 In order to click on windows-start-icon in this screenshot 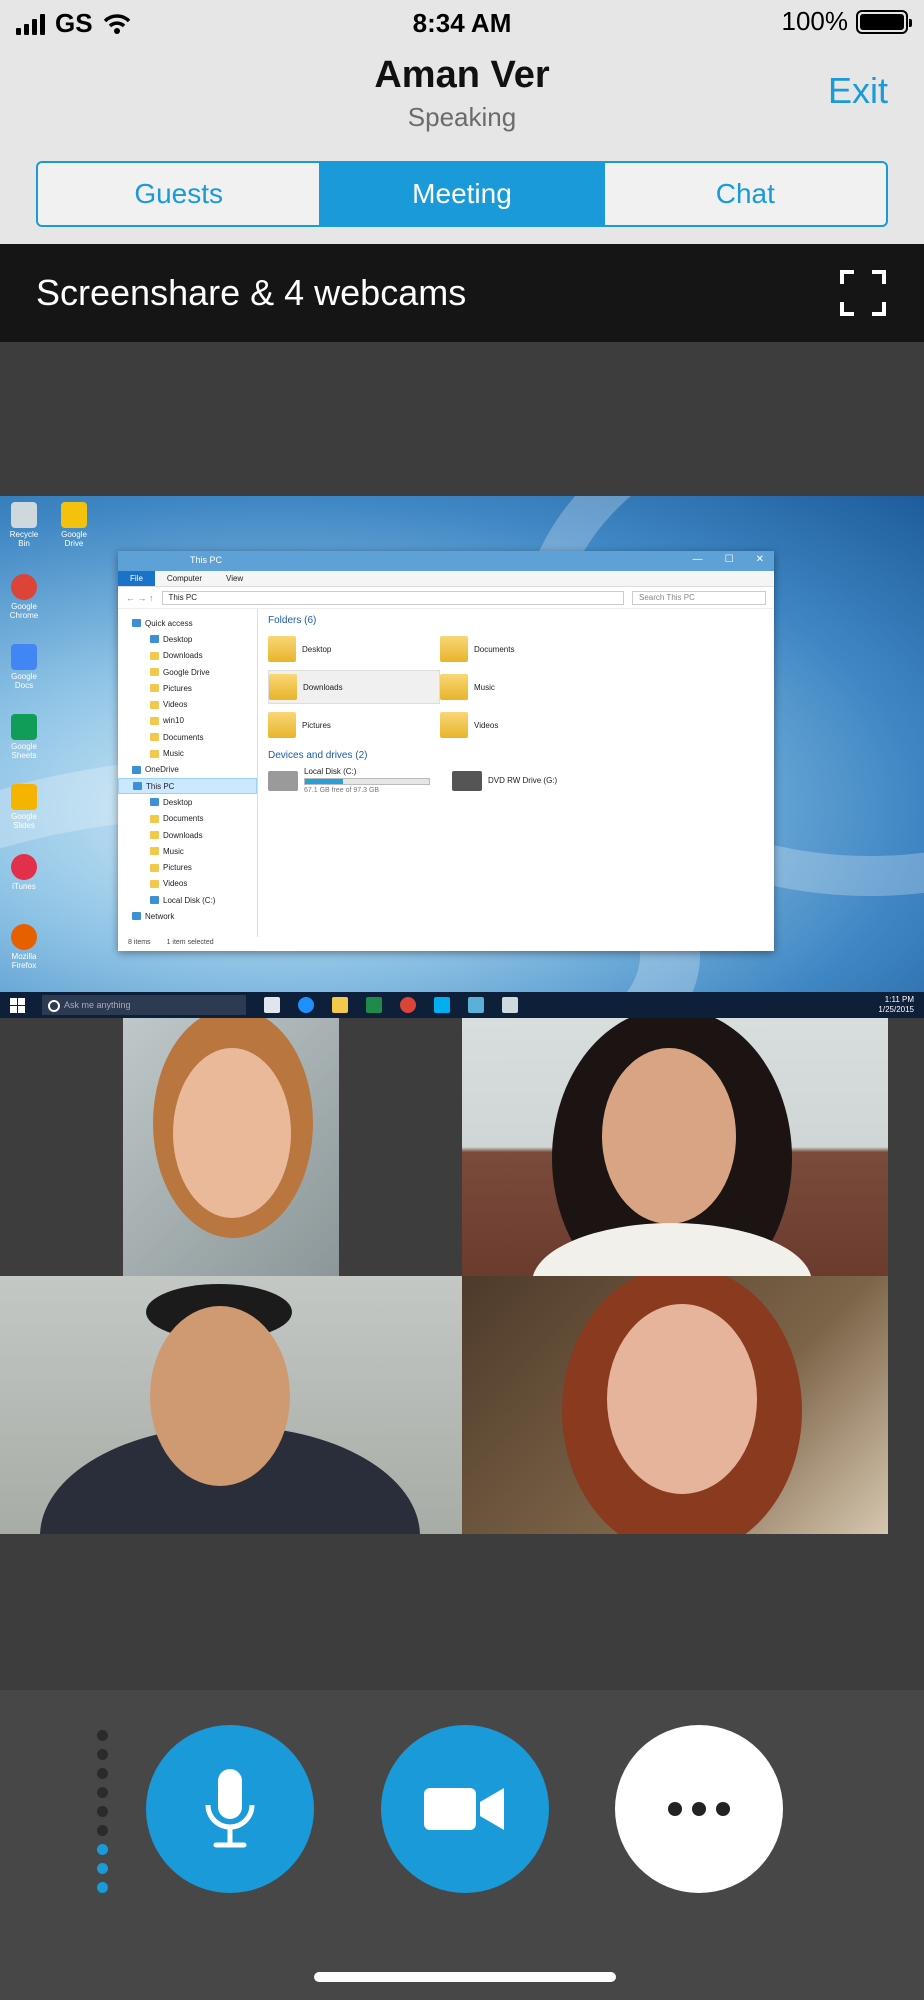, I will do `click(17, 1005)`.